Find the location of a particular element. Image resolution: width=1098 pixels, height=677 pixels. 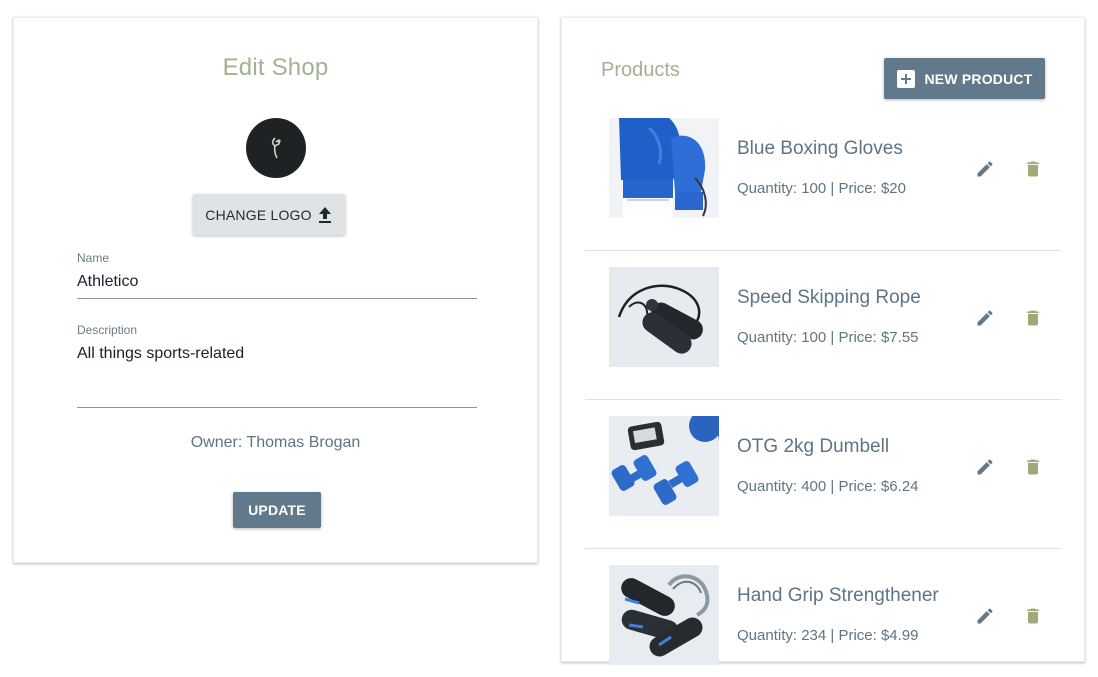

product-quantity-price: Quantity: 400 | Price: $6.24 is located at coordinates (828, 486).